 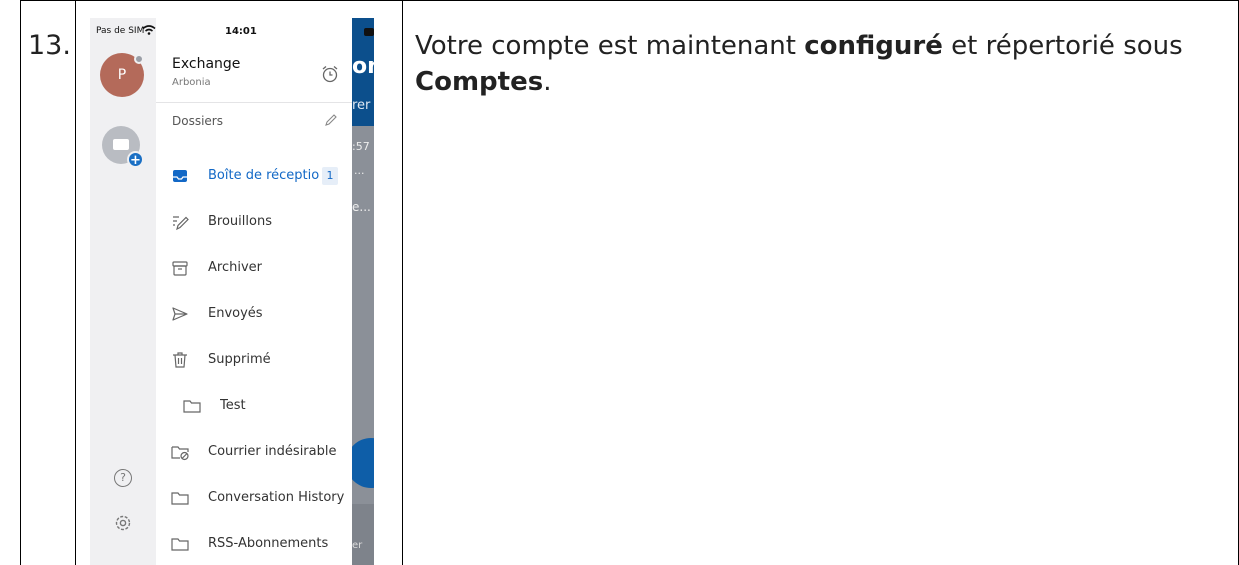 I want to click on folder-item-sent: Envoyés, so click(x=254, y=314).